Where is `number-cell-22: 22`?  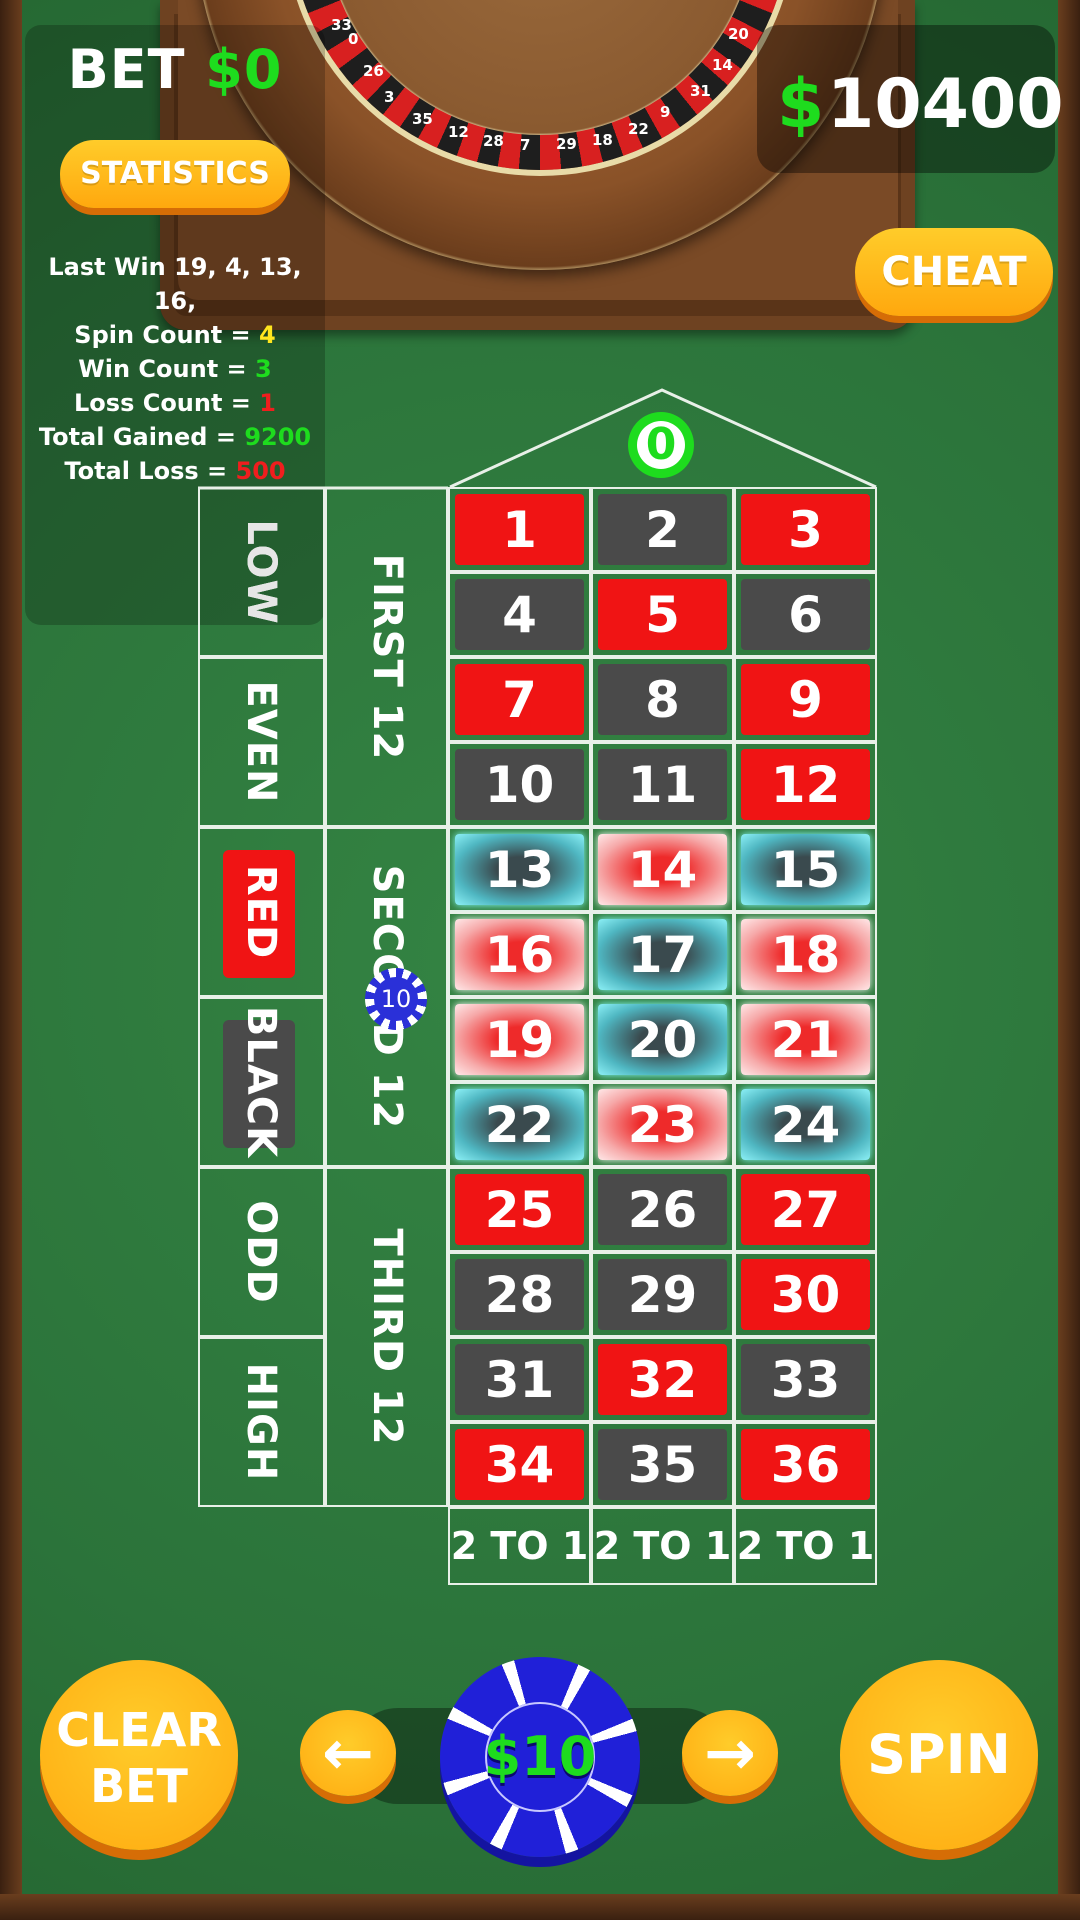 number-cell-22: 22 is located at coordinates (519, 1124).